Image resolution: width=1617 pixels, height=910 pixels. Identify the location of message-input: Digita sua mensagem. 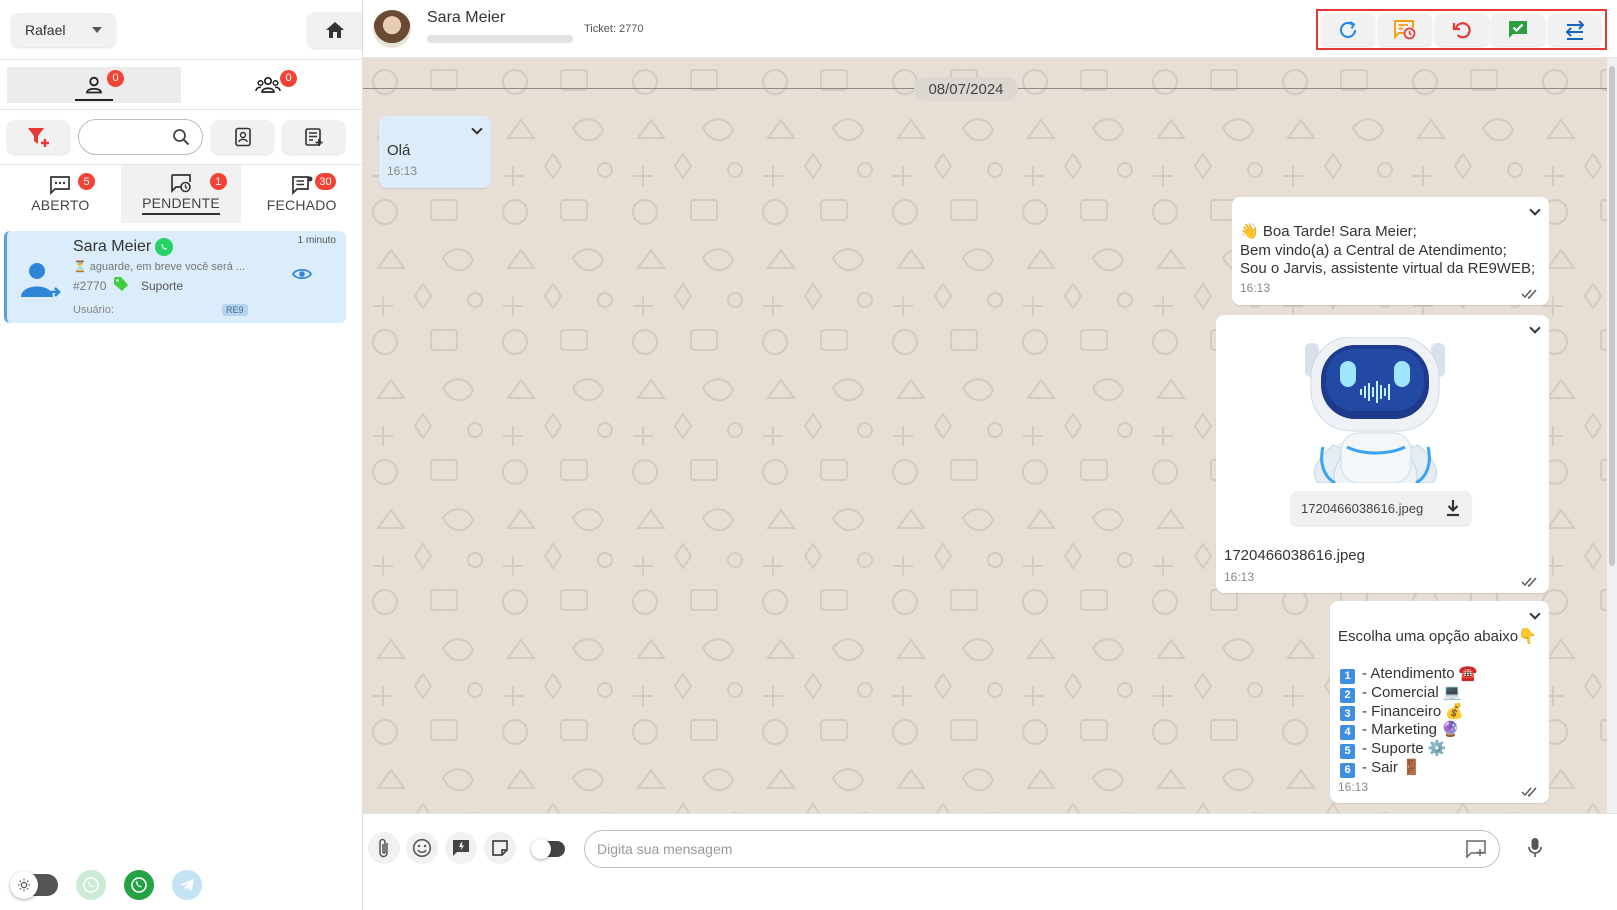
(1042, 849).